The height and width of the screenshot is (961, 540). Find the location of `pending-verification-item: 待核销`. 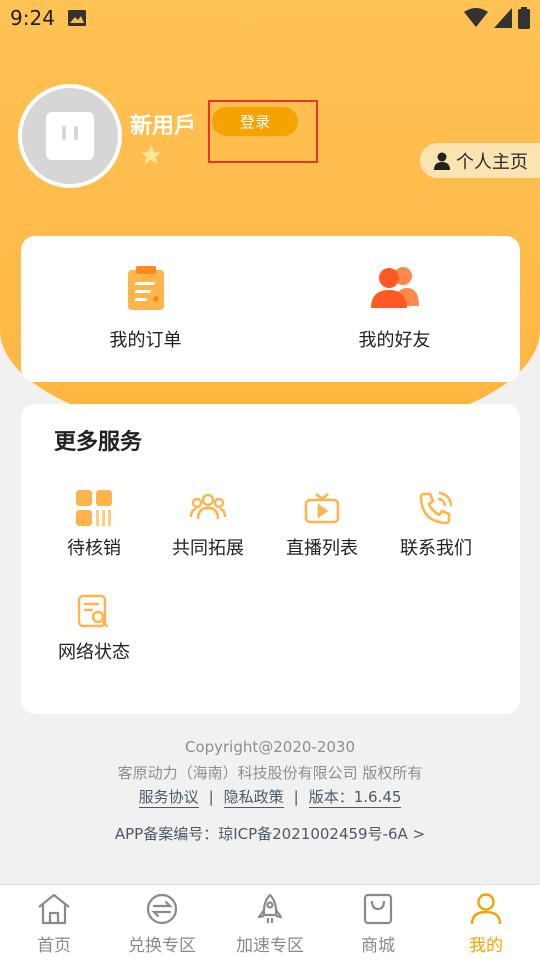

pending-verification-item: 待核销 is located at coordinates (94, 524).